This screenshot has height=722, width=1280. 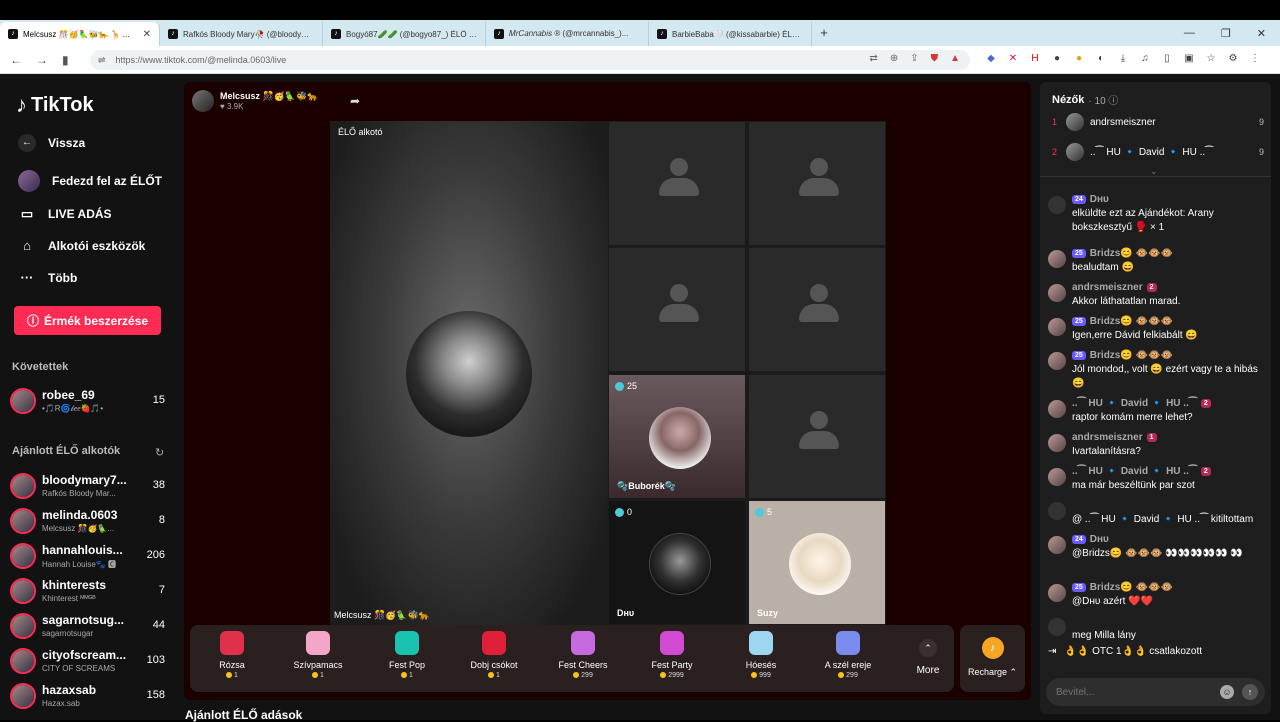 I want to click on share-arrow-icon: ➦, so click(x=355, y=101).